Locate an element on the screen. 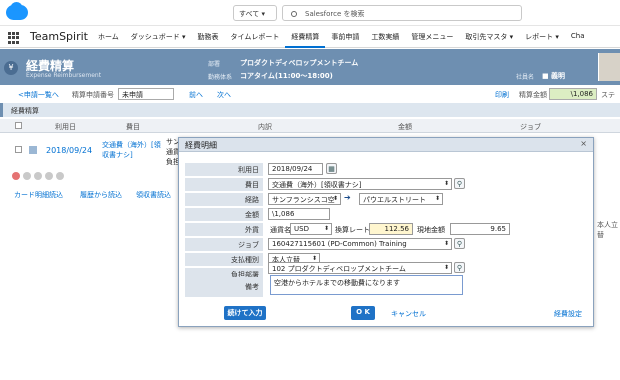  history-import-link: 履歴から読込 is located at coordinates (101, 195).